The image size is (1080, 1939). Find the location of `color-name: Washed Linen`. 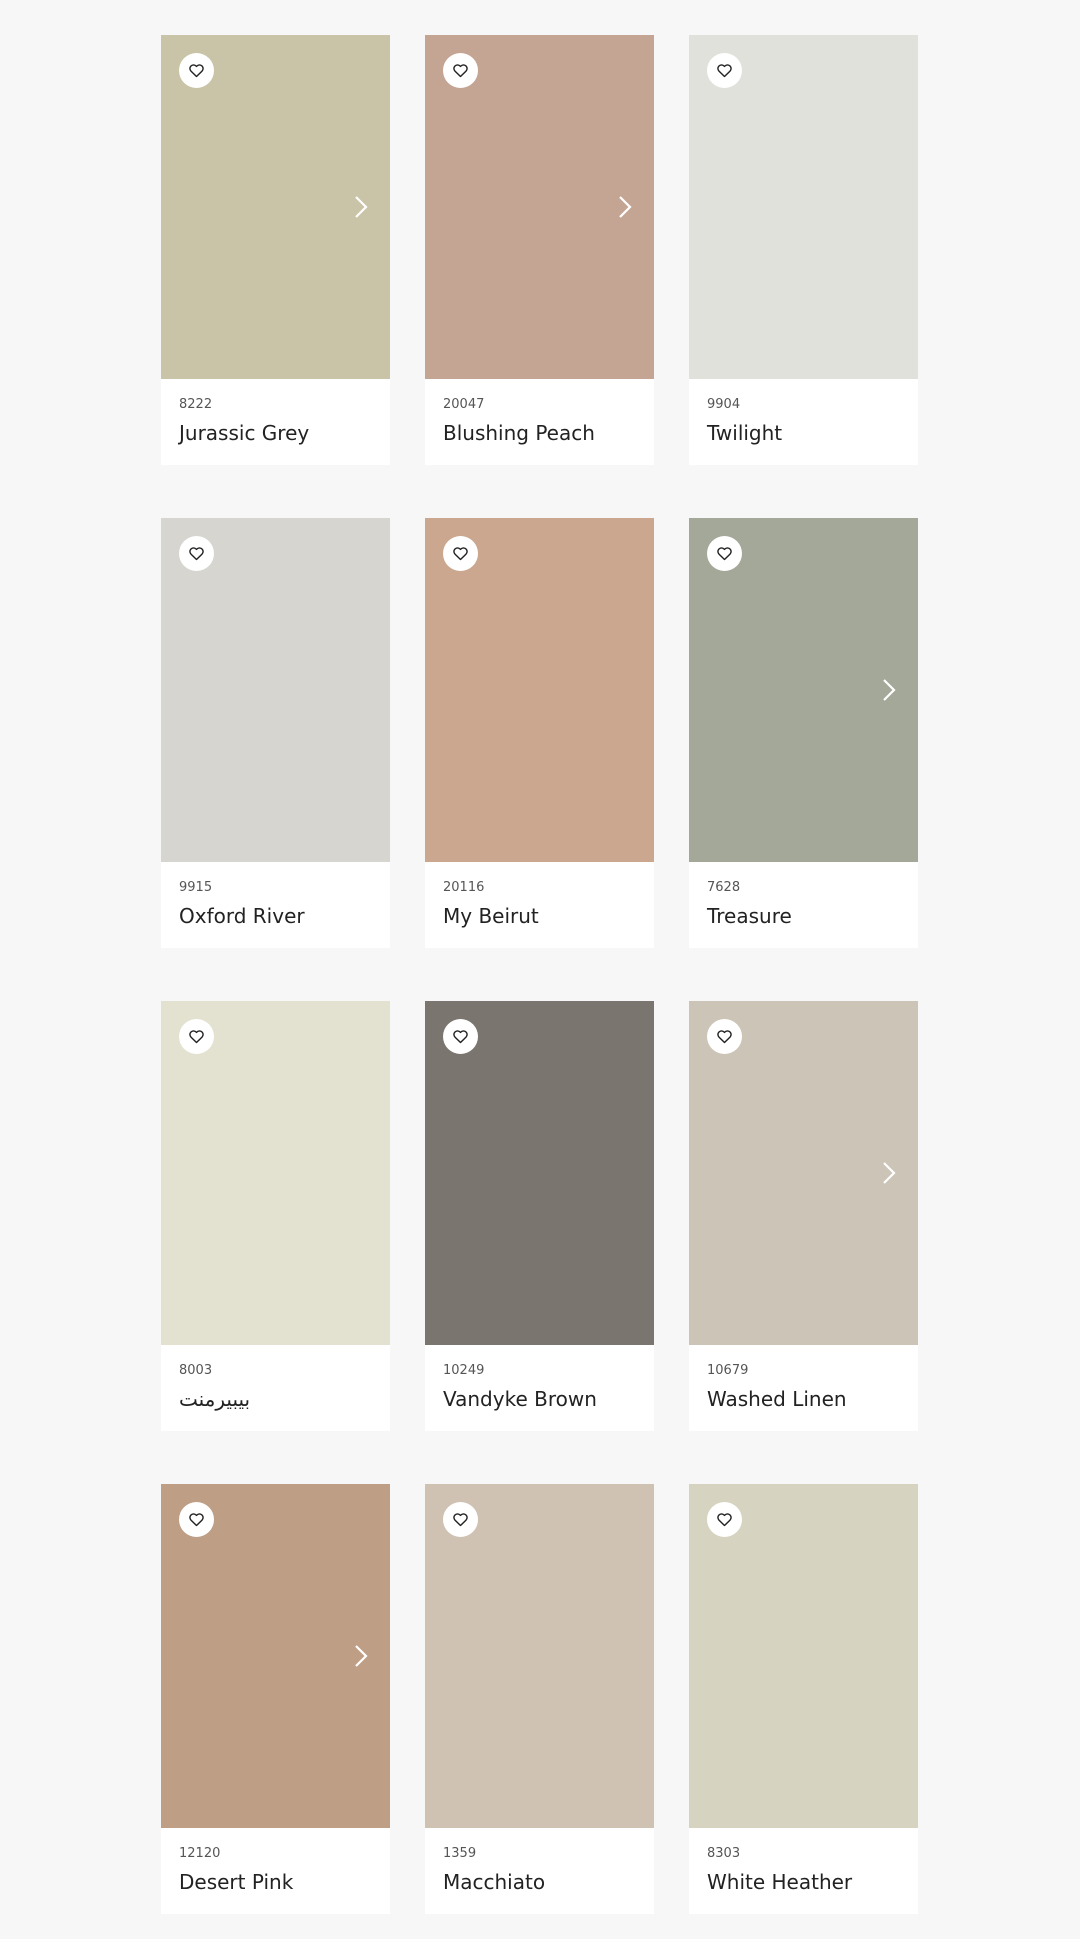

color-name: Washed Linen is located at coordinates (803, 1399).